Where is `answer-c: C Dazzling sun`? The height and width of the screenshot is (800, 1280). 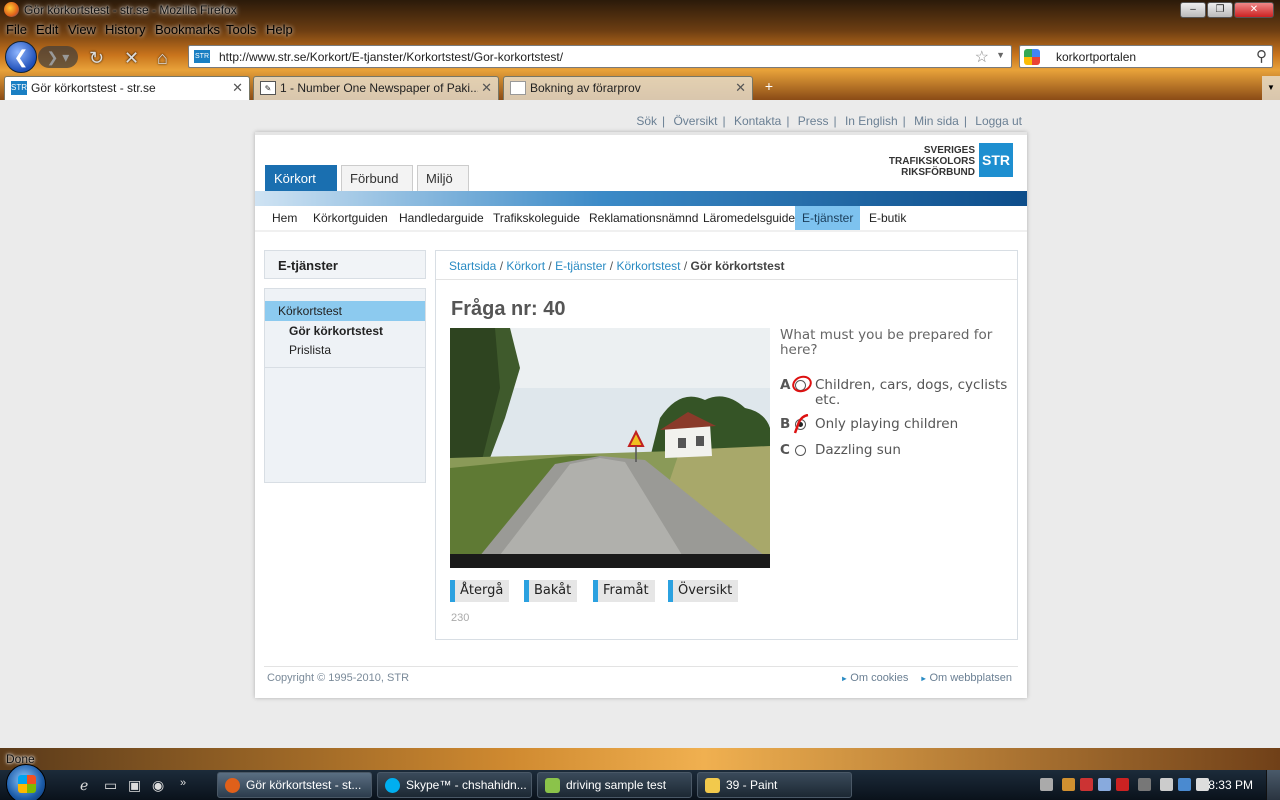
answer-c: C Dazzling sun is located at coordinates (895, 451).